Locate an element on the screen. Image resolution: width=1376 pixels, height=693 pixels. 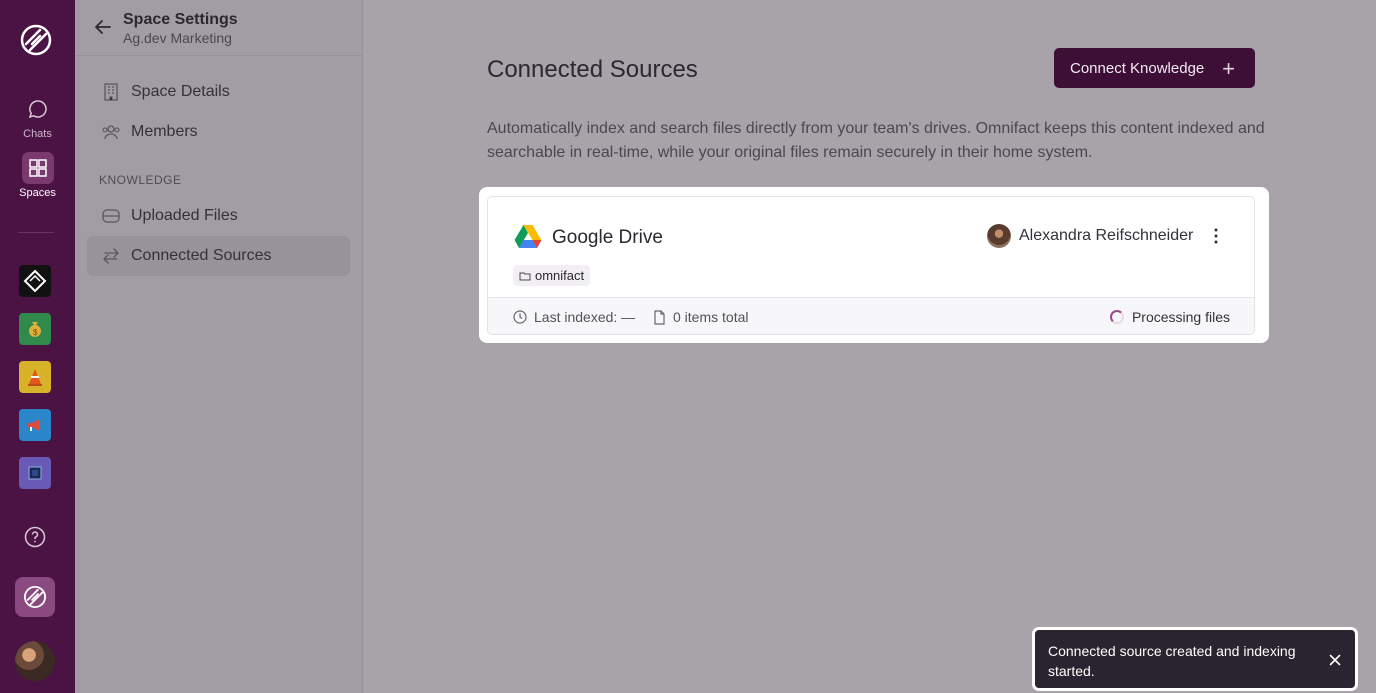
spaces-grid-icon is located at coordinates (37, 168).